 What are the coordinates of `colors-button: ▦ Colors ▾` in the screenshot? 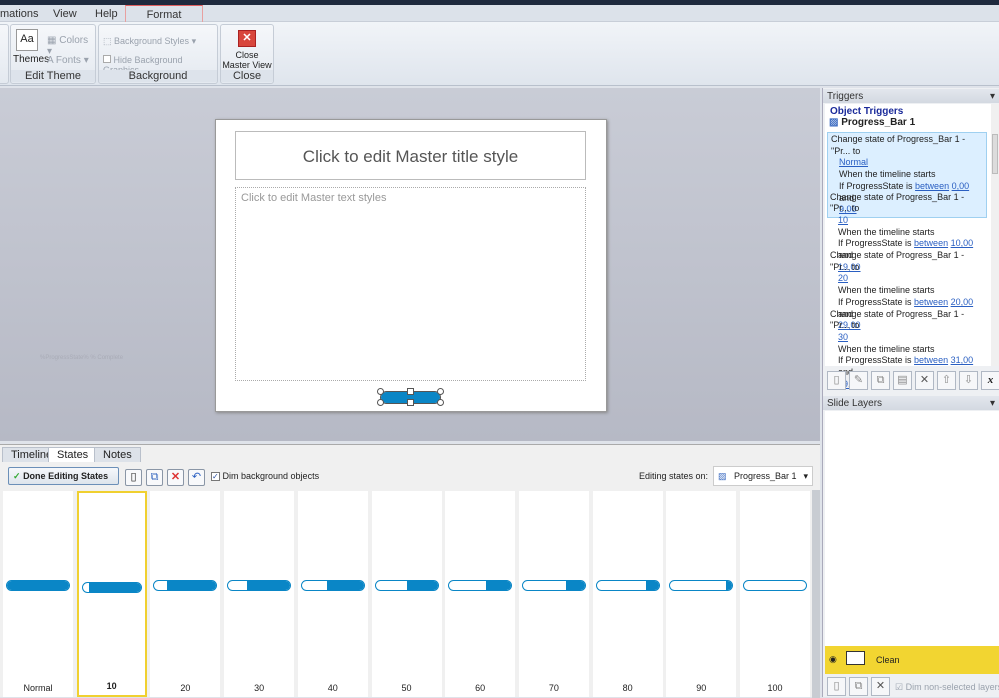 It's located at (71, 46).